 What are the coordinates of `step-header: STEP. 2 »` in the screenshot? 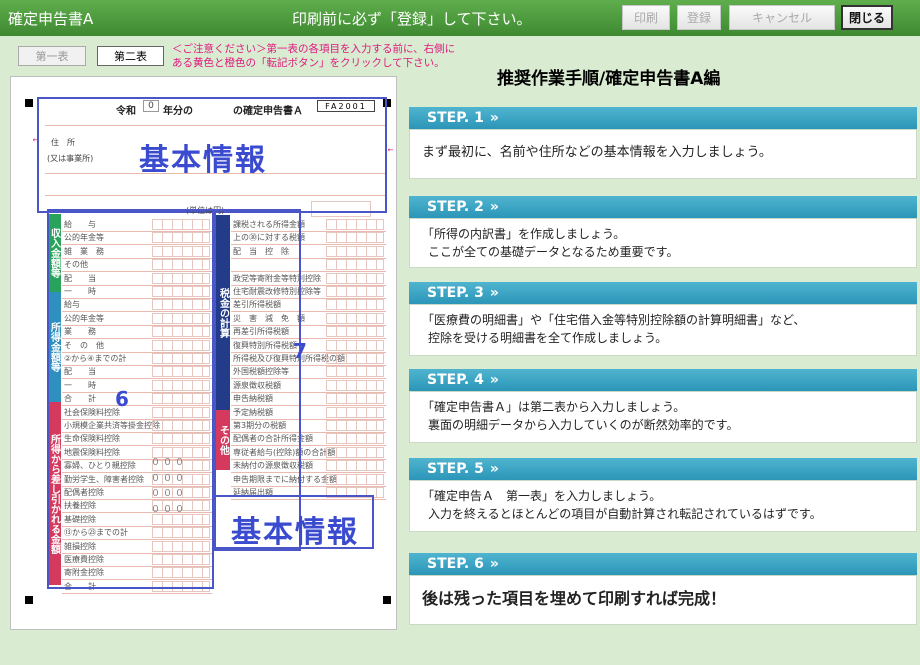 It's located at (663, 207).